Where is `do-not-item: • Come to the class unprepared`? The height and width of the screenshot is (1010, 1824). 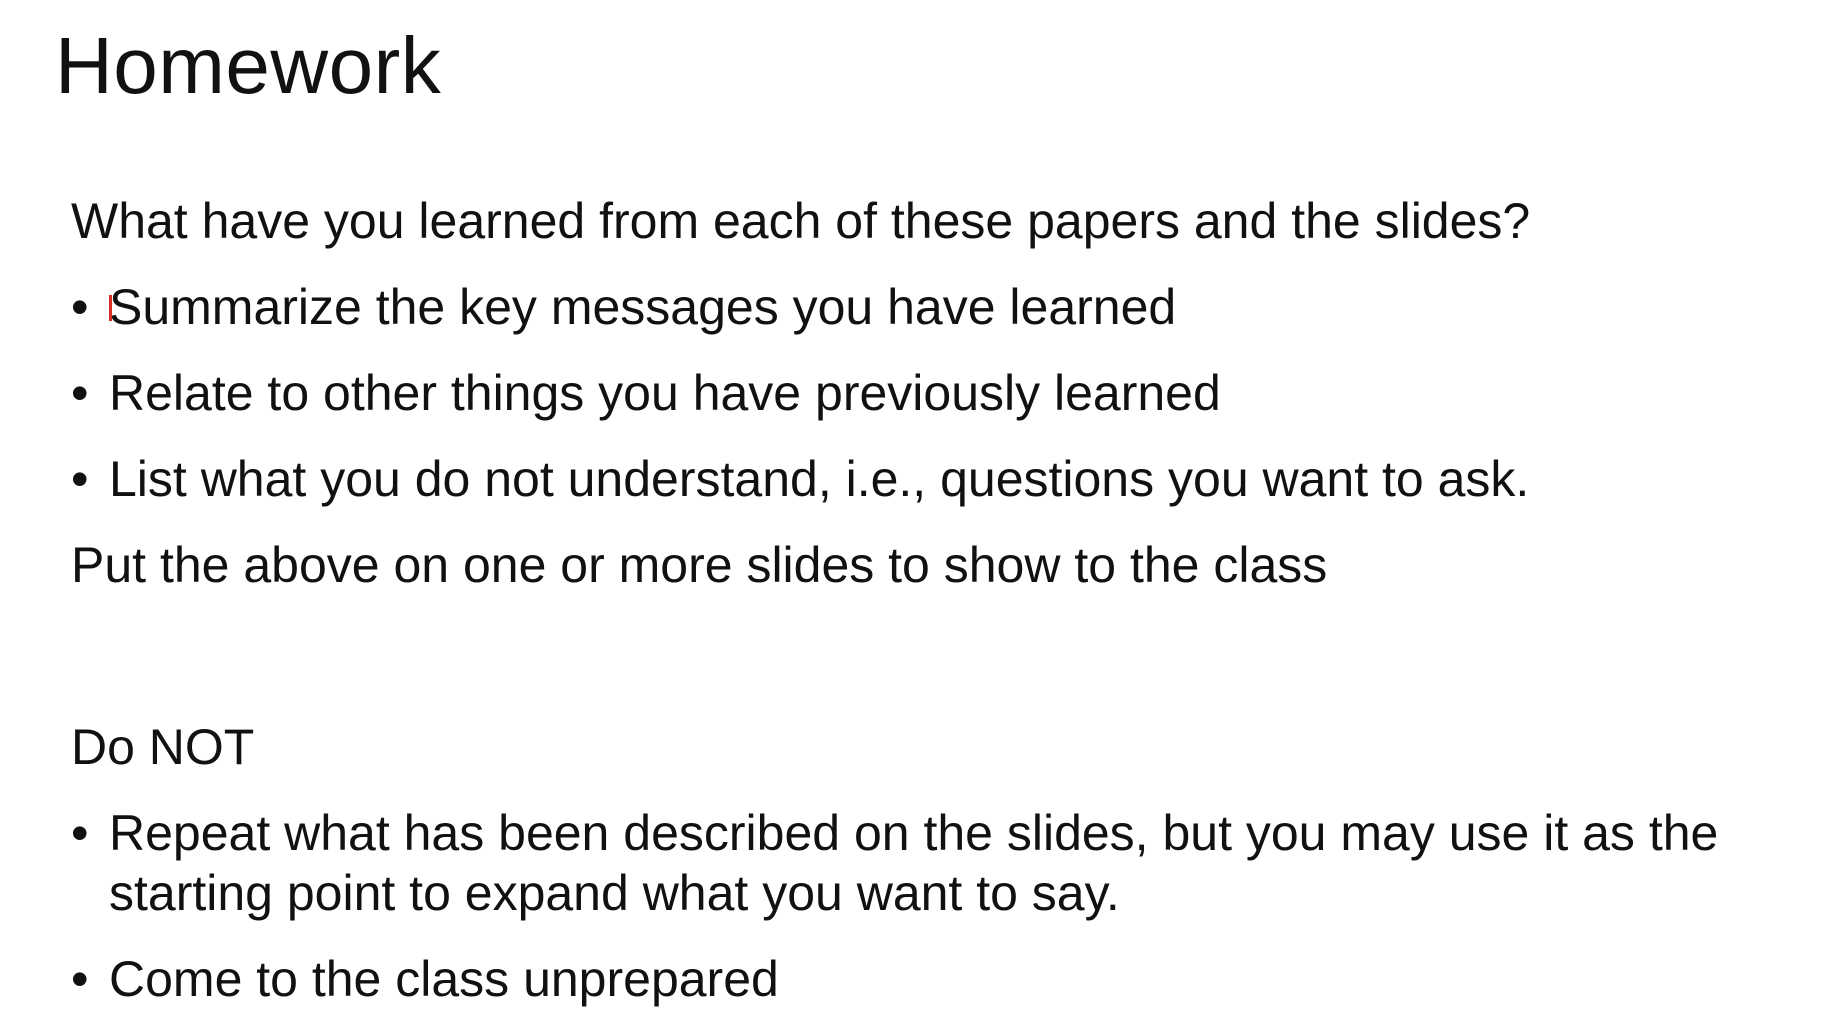
do-not-item: • Come to the class unprepared is located at coordinates (931, 979).